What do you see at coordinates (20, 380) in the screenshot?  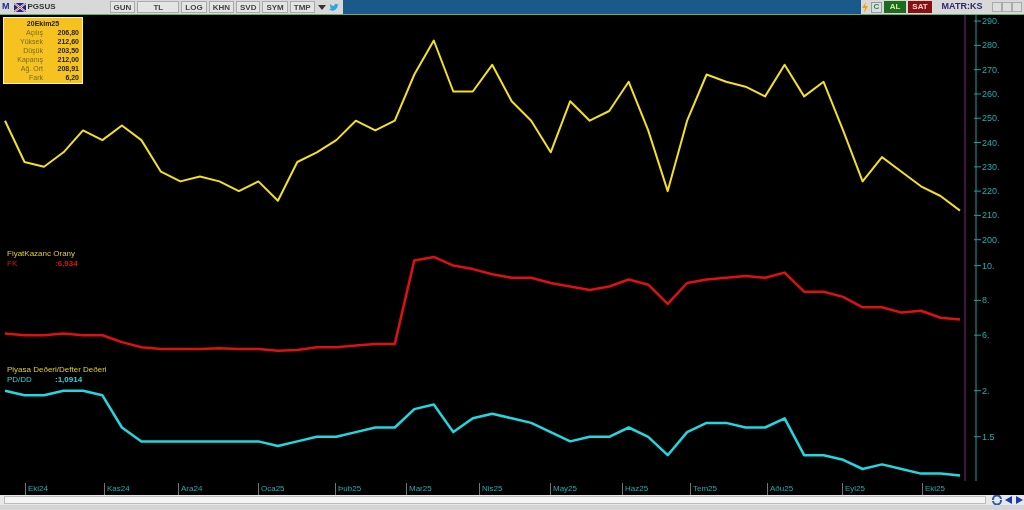 I see `legend-name: PD/DD` at bounding box center [20, 380].